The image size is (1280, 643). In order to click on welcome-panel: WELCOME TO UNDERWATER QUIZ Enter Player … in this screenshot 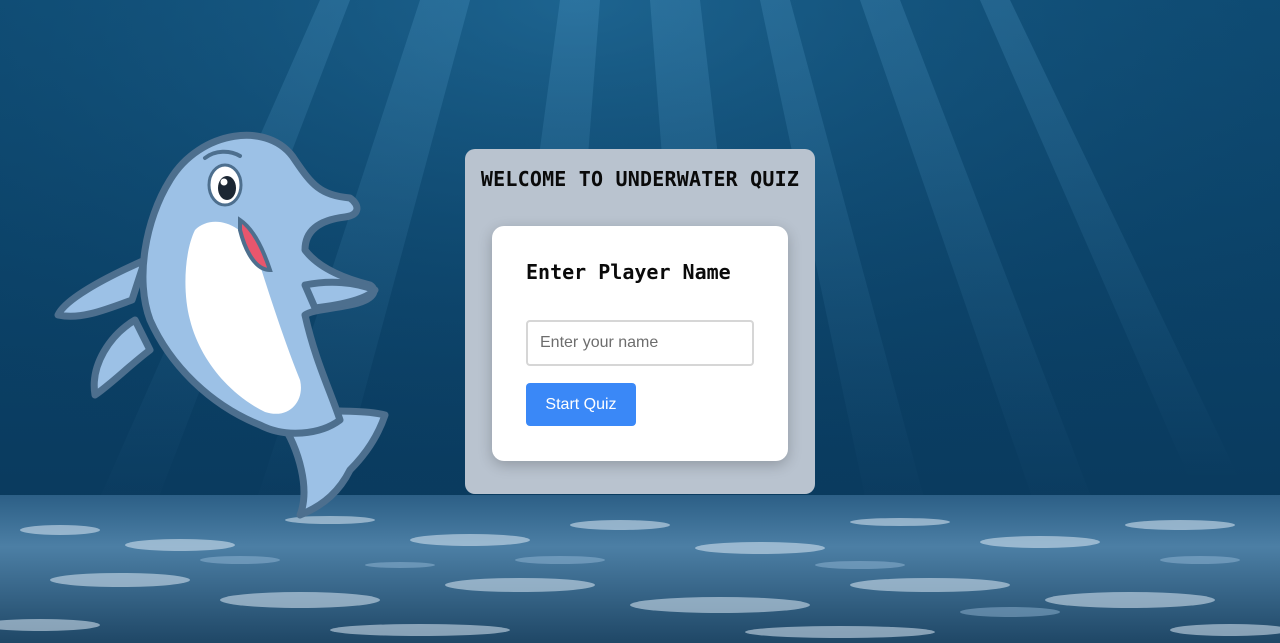, I will do `click(640, 321)`.